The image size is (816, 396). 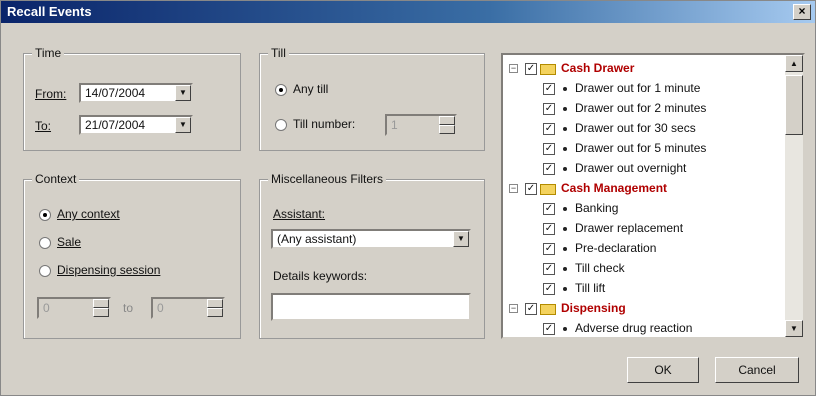 I want to click on tree-category-row: − ✓ Cash Drawer, so click(x=638, y=69).